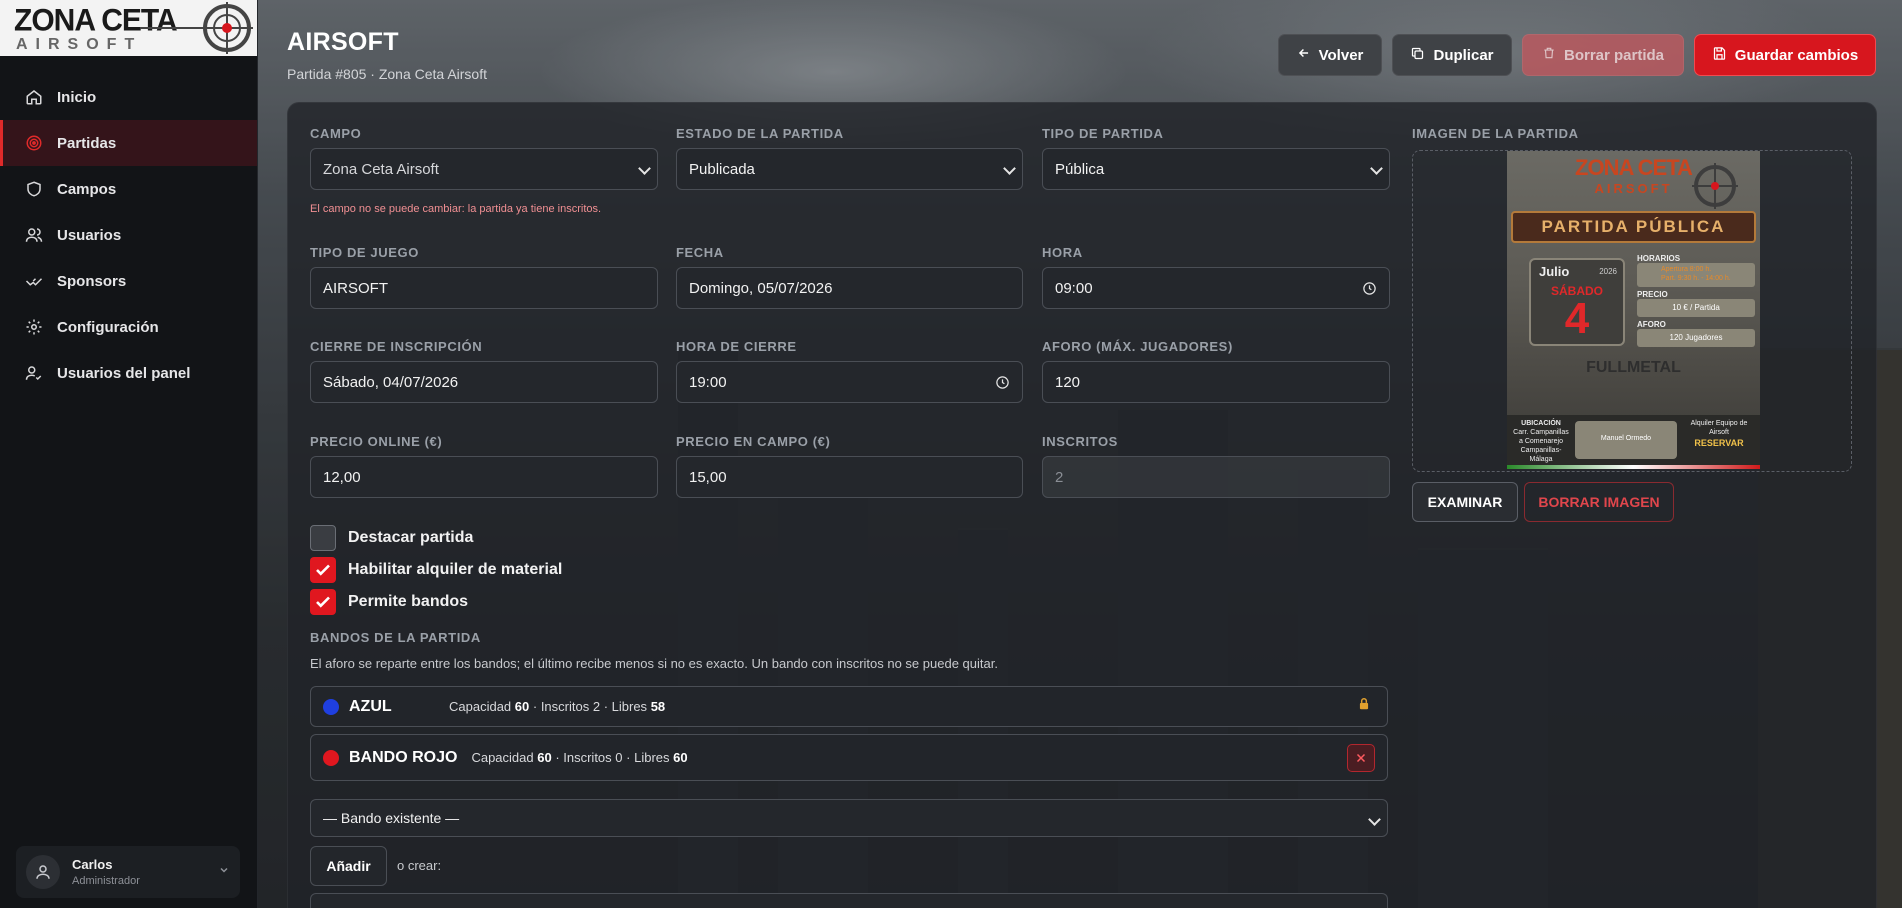  What do you see at coordinates (1216, 477) in the screenshot?
I see `inscritos-input: 2` at bounding box center [1216, 477].